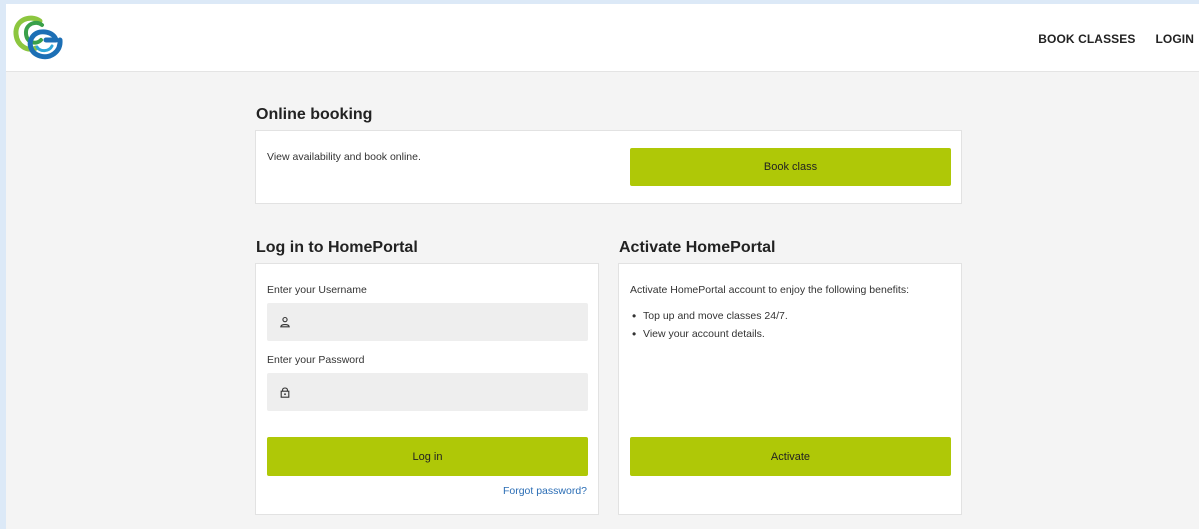 The width and height of the screenshot is (1199, 529). What do you see at coordinates (316, 360) in the screenshot?
I see `password-label: Enter your Password` at bounding box center [316, 360].